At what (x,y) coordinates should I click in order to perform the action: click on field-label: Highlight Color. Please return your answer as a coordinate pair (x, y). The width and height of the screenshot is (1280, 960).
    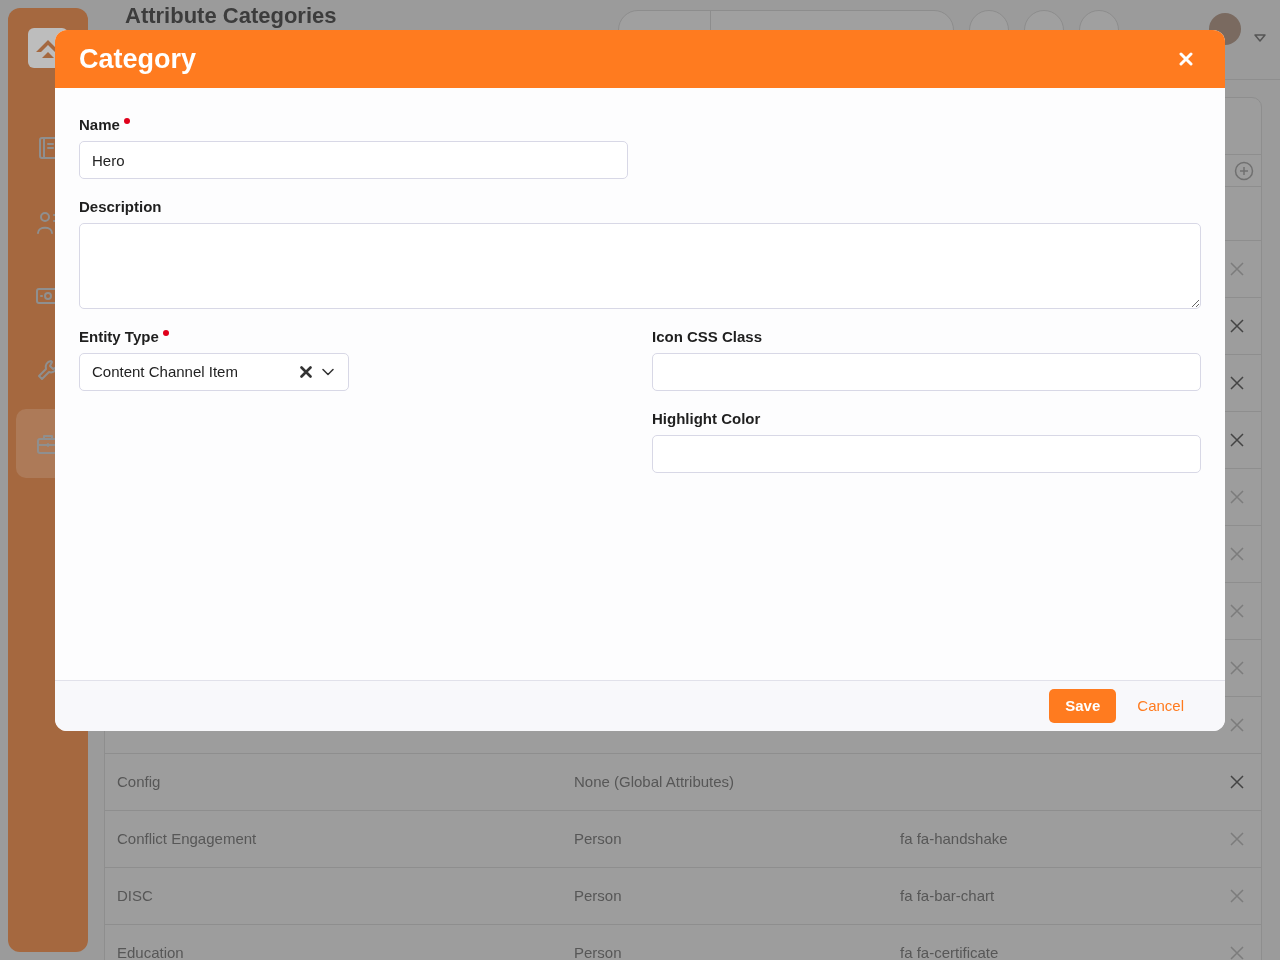
    Looking at the image, I should click on (706, 418).